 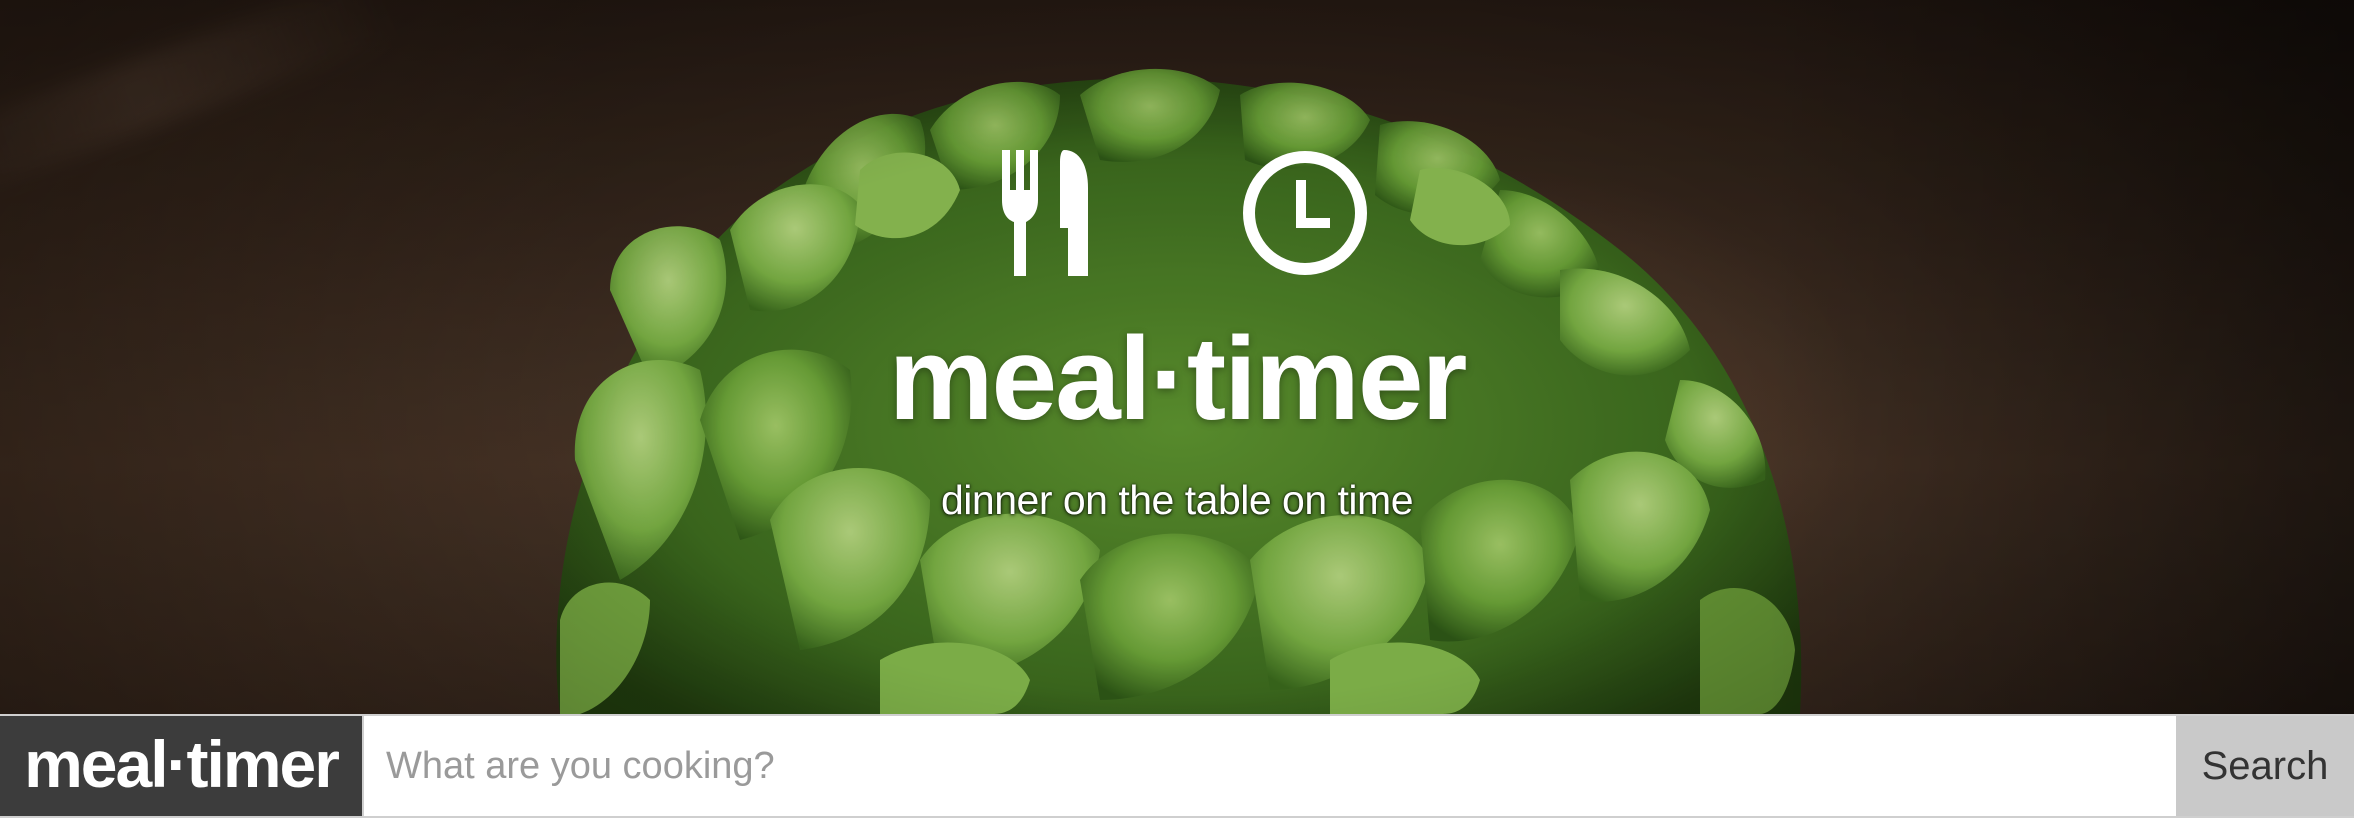 What do you see at coordinates (2265, 766) in the screenshot?
I see `search-button: Search` at bounding box center [2265, 766].